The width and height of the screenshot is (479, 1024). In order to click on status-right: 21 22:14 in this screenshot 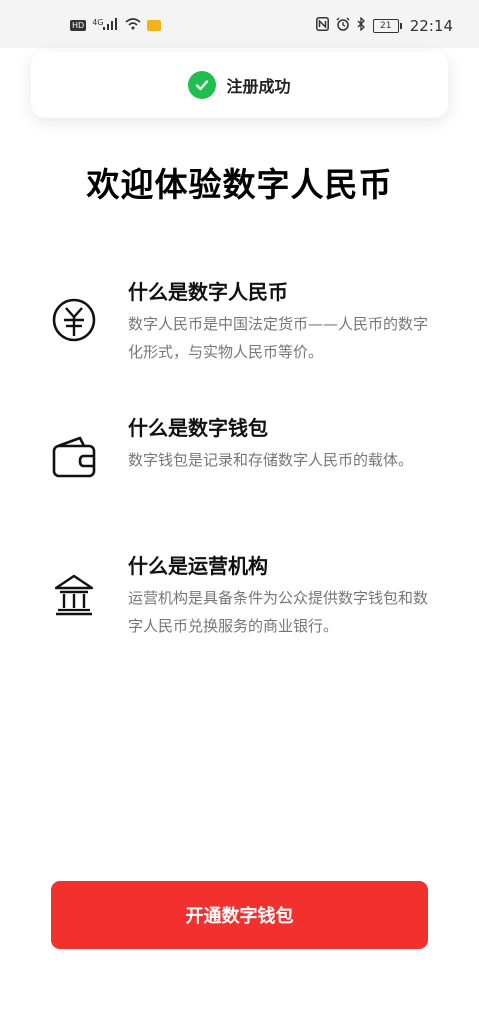, I will do `click(384, 25)`.